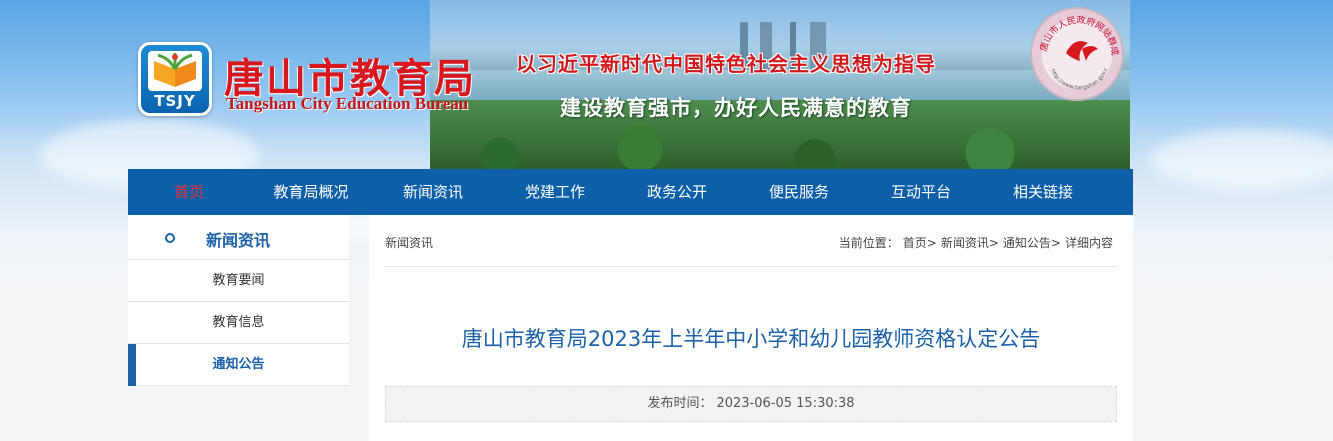 Image resolution: width=1333 pixels, height=441 pixels. I want to click on main-navigation: 首页 教育局概况 新闻资讯 党建工作 政务公开 便民服务 互动平台 相关链接, so click(630, 192).